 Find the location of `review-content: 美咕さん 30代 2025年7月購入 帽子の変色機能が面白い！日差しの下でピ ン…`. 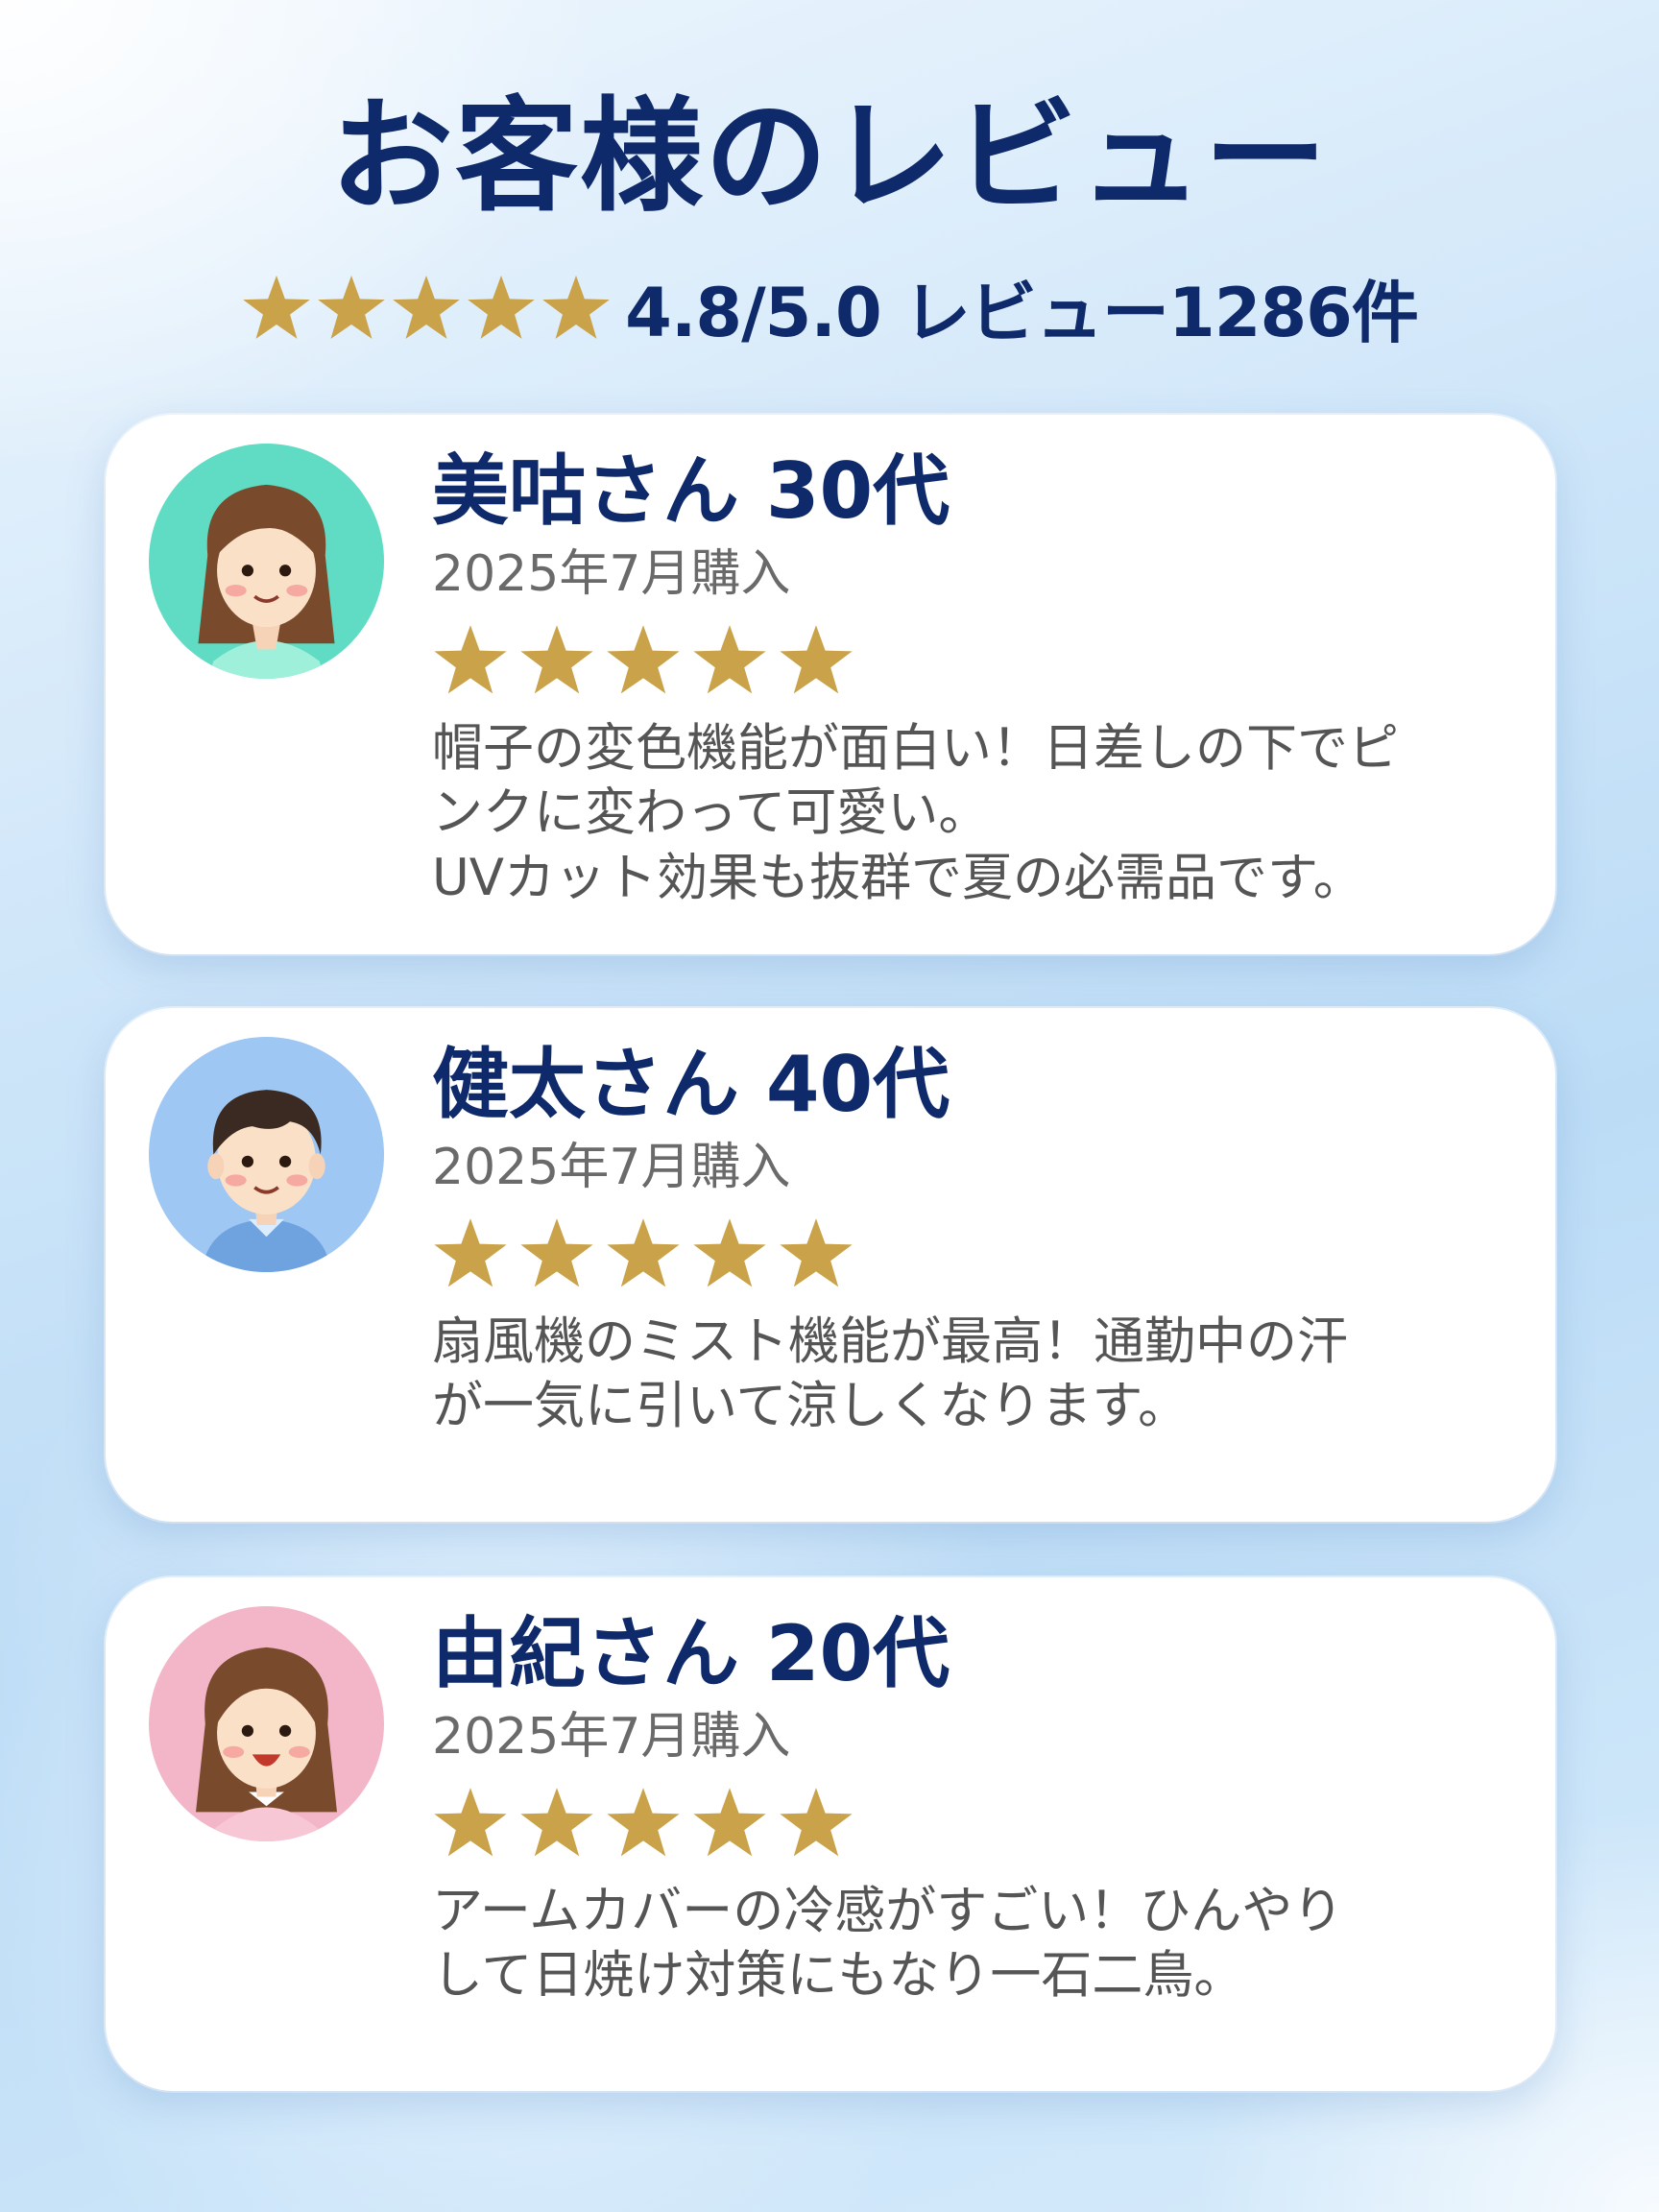

review-content: 美咕さん 30代 2025年7月購入 帽子の変色機能が面白い！日差しの下でピ ン… is located at coordinates (974, 680).